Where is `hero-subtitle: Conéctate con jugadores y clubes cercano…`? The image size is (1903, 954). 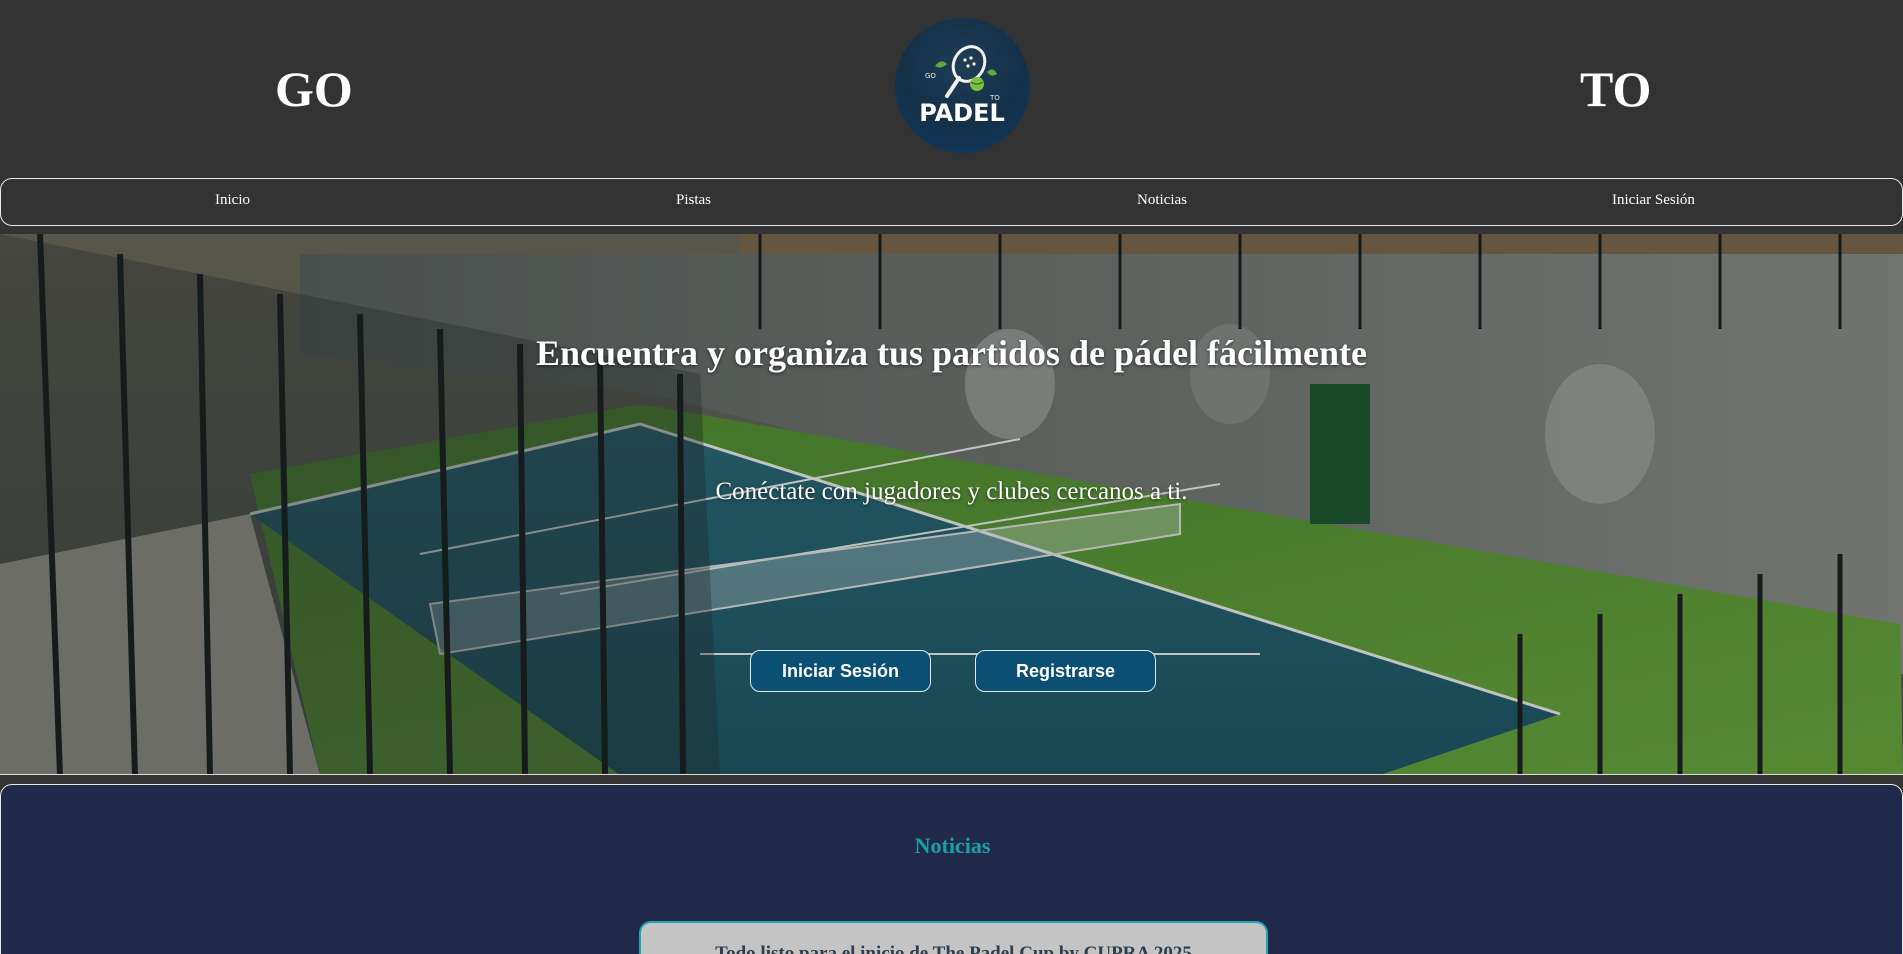 hero-subtitle: Conéctate con jugadores y clubes cercano… is located at coordinates (951, 491).